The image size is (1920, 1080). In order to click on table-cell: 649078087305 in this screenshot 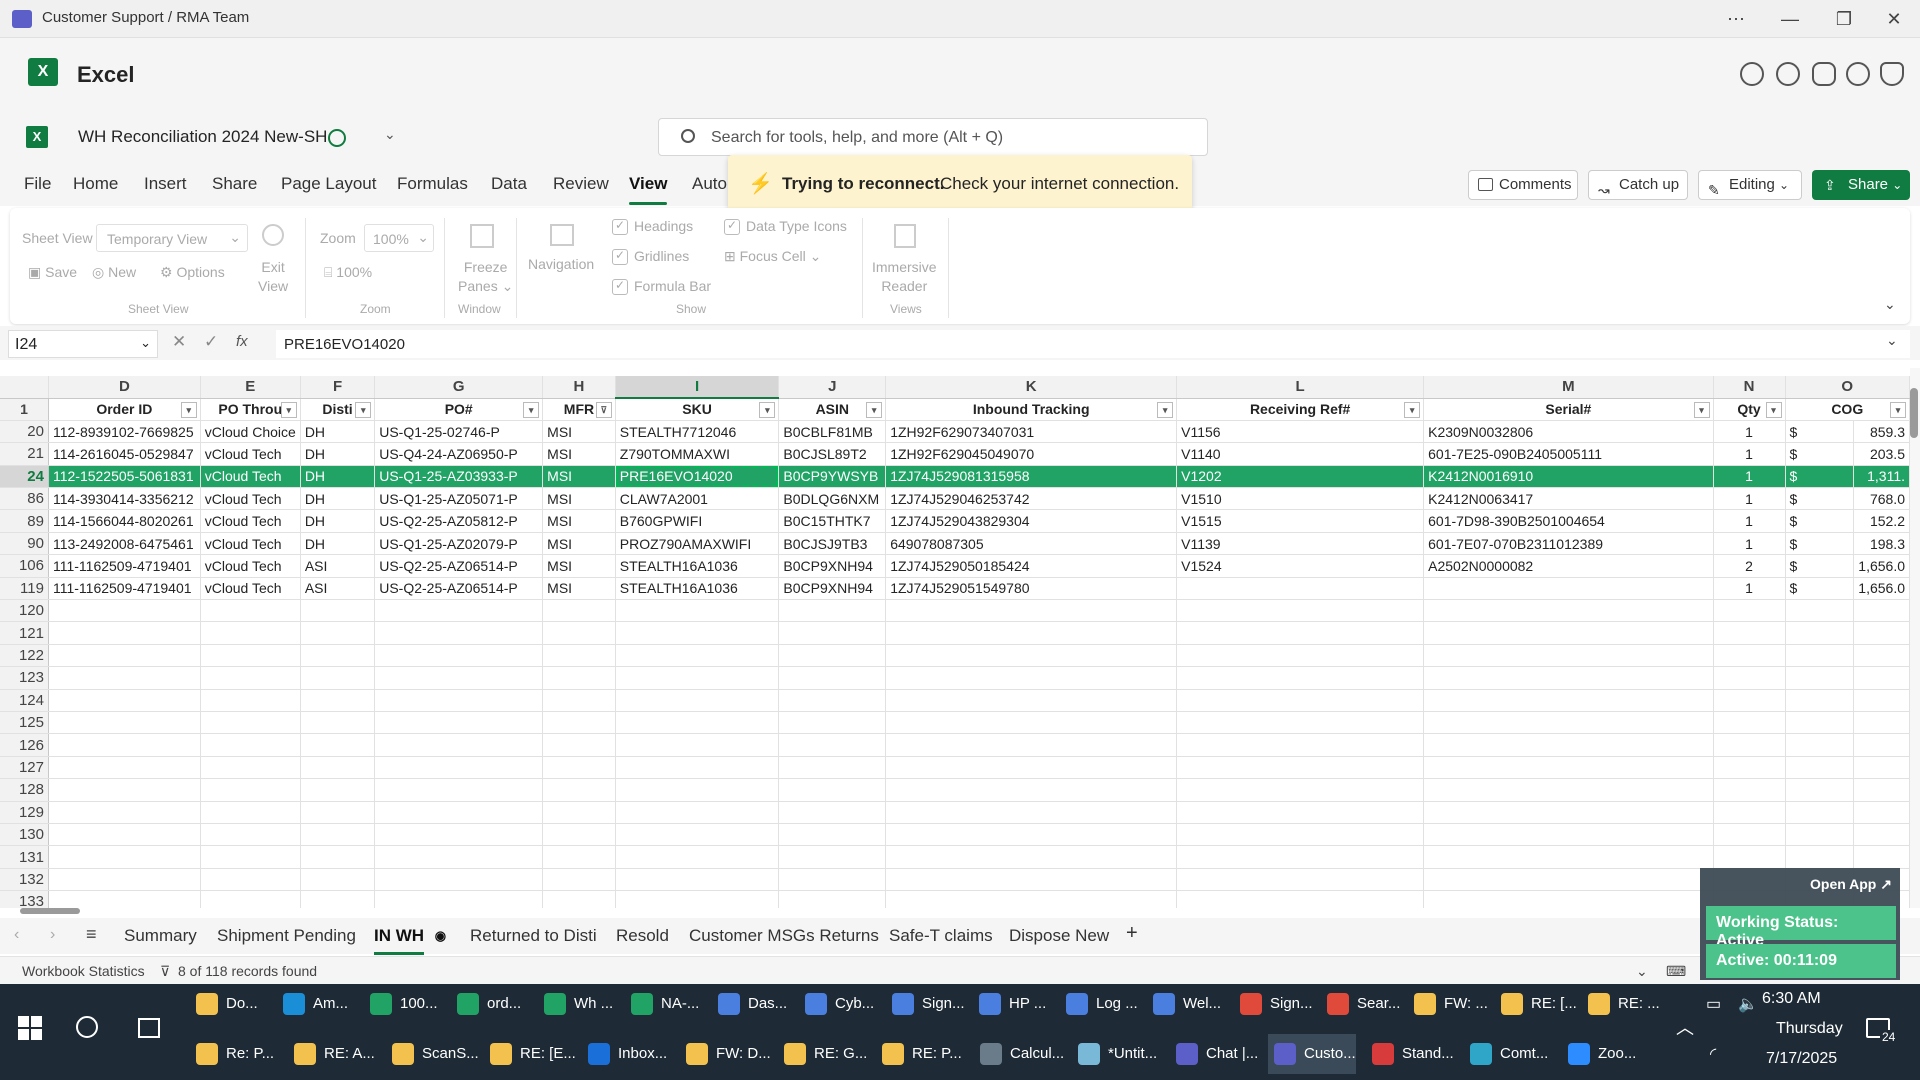, I will do `click(1031, 544)`.